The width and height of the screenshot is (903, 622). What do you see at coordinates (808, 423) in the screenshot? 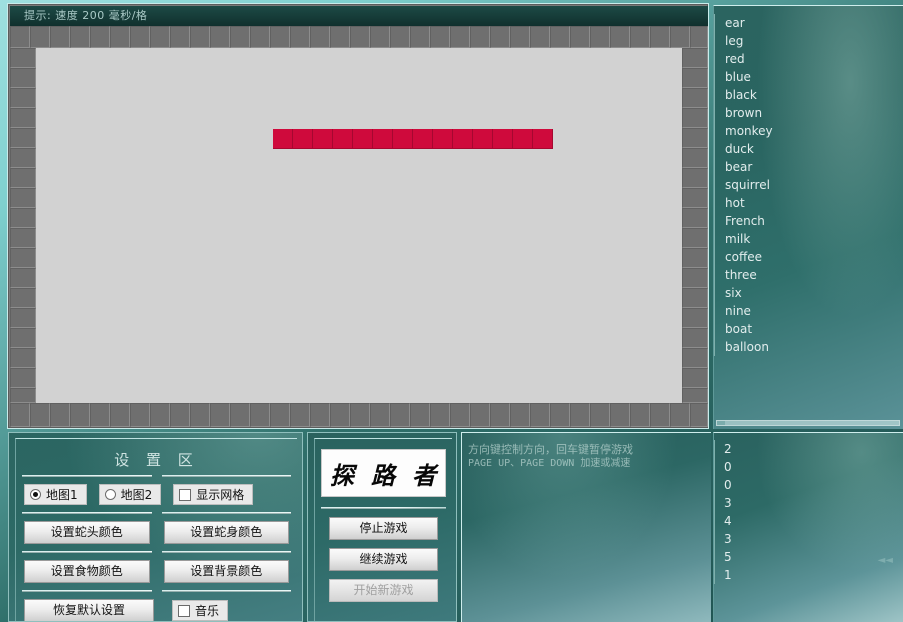
I see `word-list-horizontal-scrollbar` at bounding box center [808, 423].